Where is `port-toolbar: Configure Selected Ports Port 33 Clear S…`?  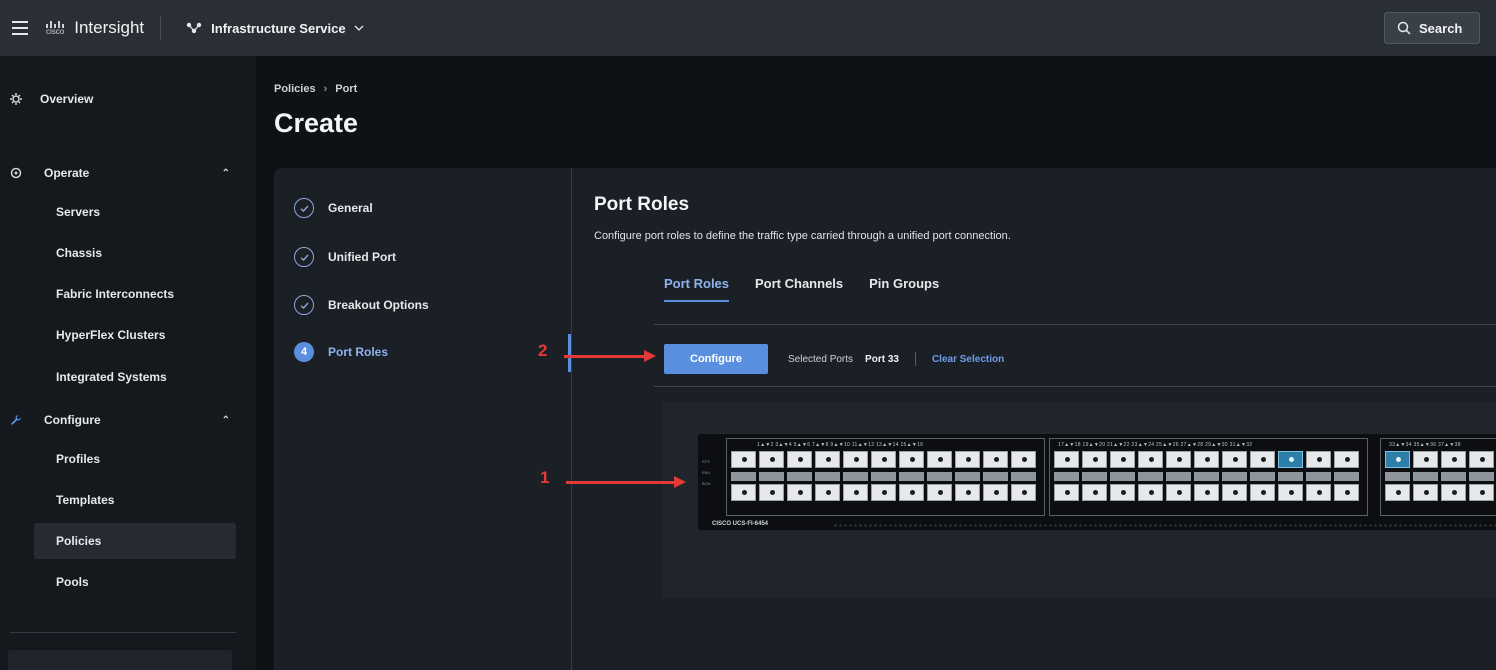
port-toolbar: Configure Selected Ports Port 33 Clear S… is located at coordinates (834, 359).